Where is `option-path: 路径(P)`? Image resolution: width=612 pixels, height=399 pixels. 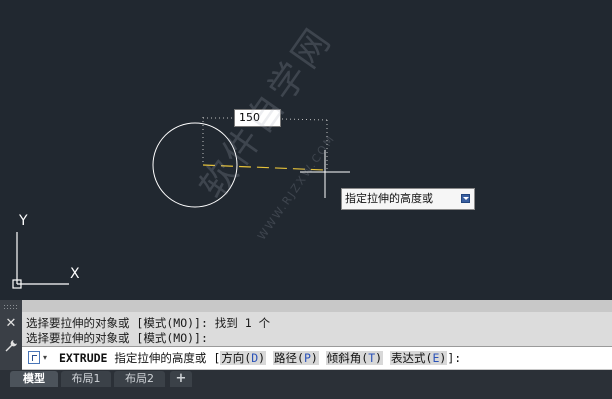 option-path: 路径(P) is located at coordinates (296, 358).